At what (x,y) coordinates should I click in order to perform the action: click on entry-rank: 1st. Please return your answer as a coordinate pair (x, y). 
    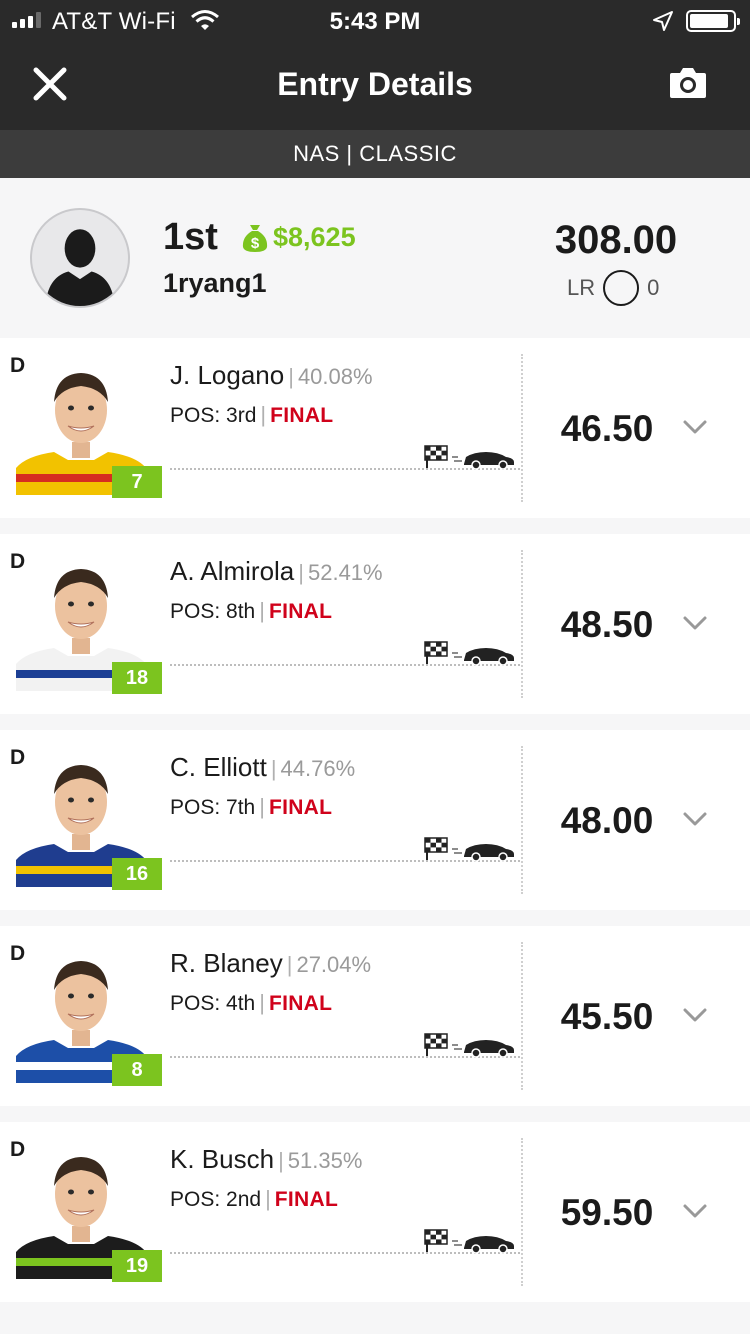
    Looking at the image, I should click on (190, 237).